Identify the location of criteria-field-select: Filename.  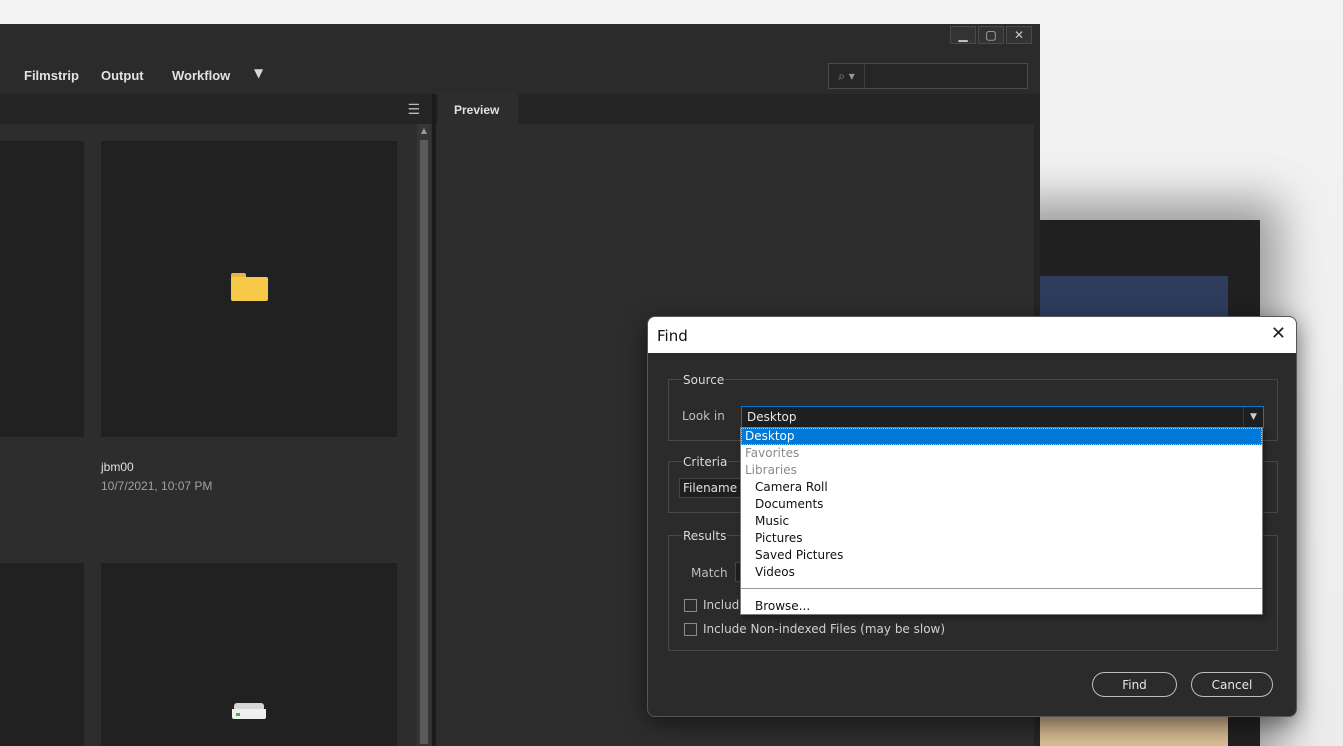
(710, 488).